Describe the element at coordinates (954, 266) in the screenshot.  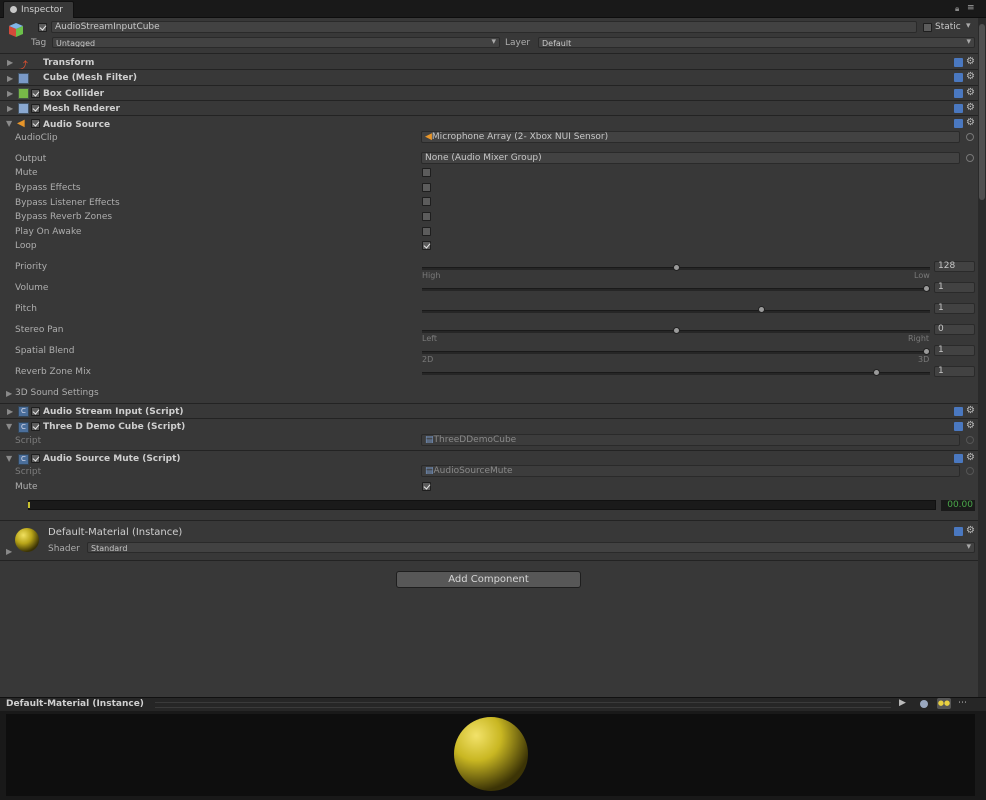
I see `priority-input: 128` at that location.